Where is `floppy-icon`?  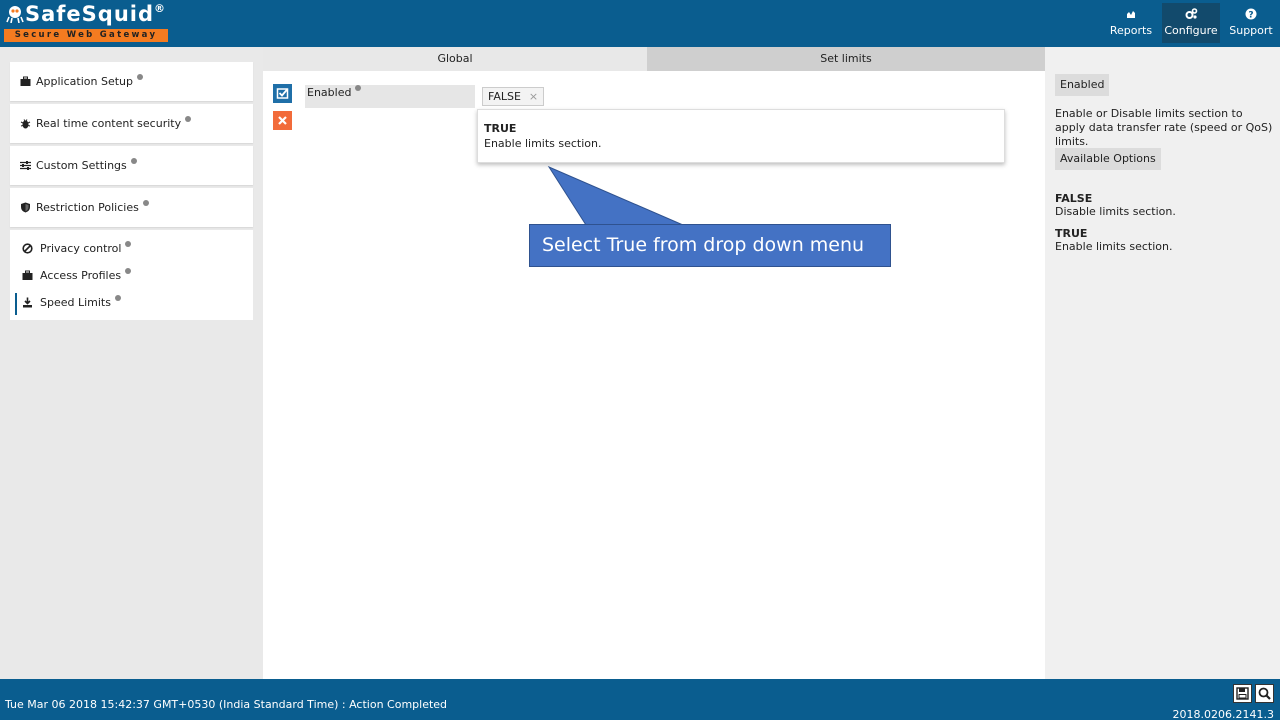 floppy-icon is located at coordinates (1242, 693).